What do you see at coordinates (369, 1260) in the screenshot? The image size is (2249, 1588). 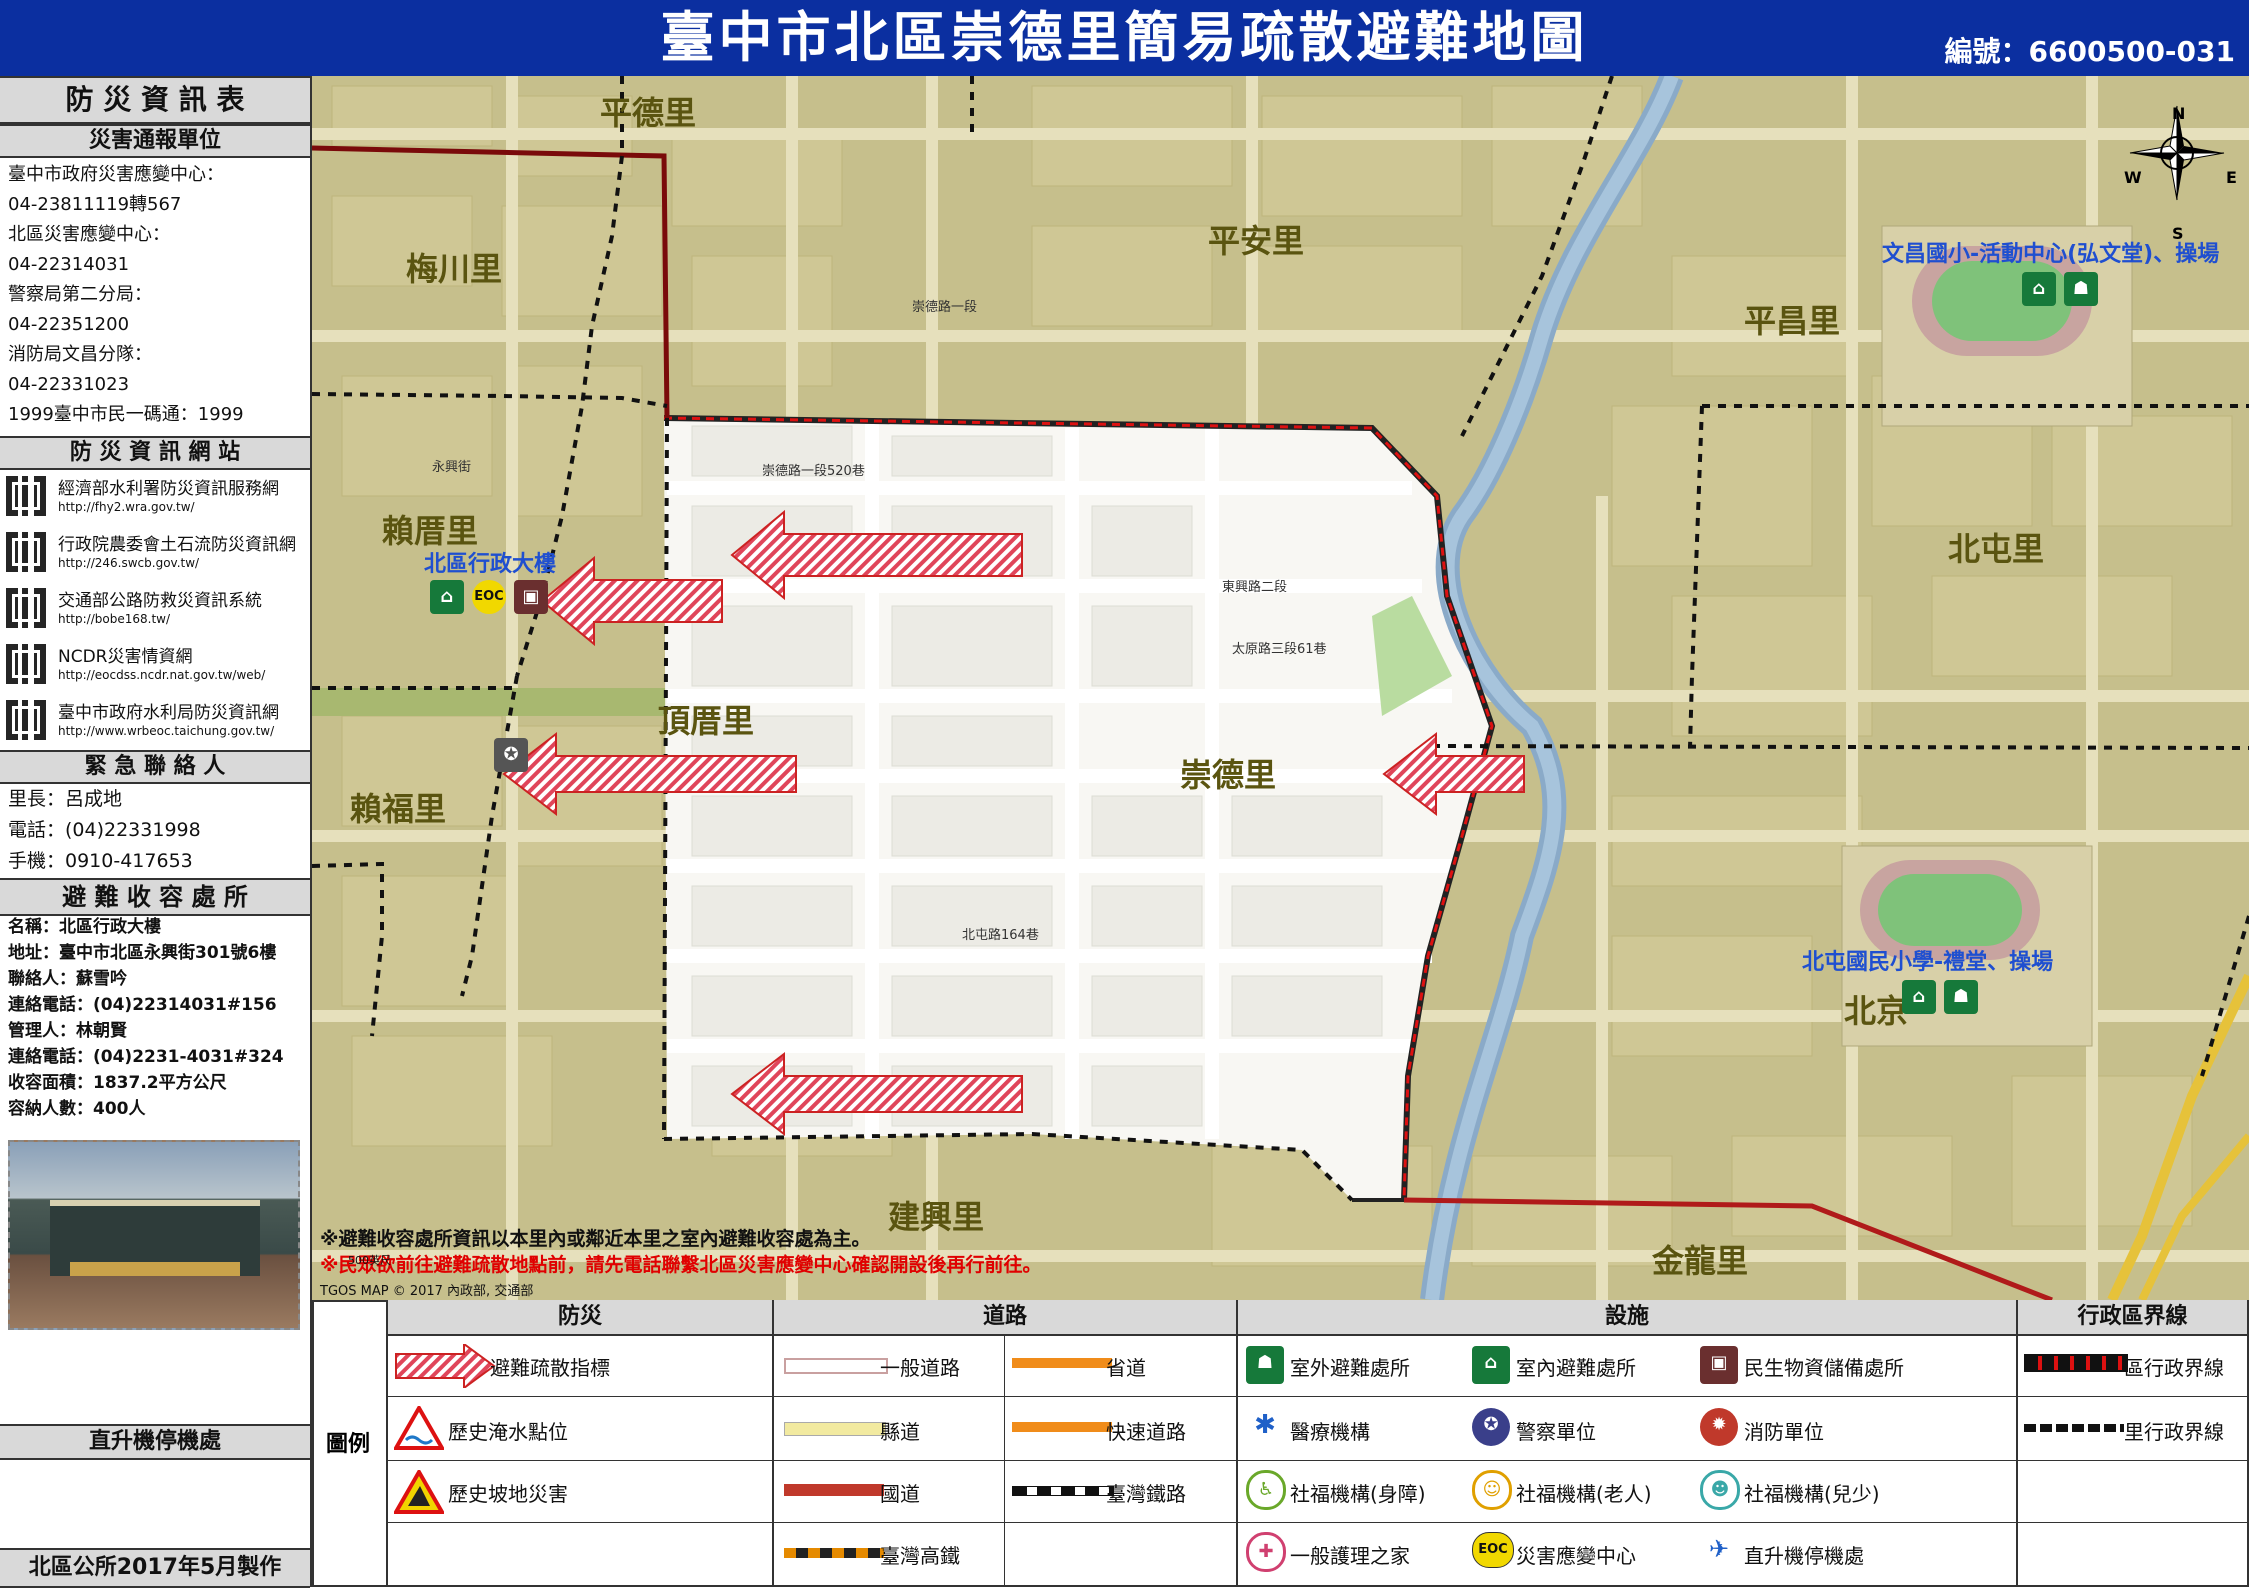 I see `scale-label: 500英尺` at bounding box center [369, 1260].